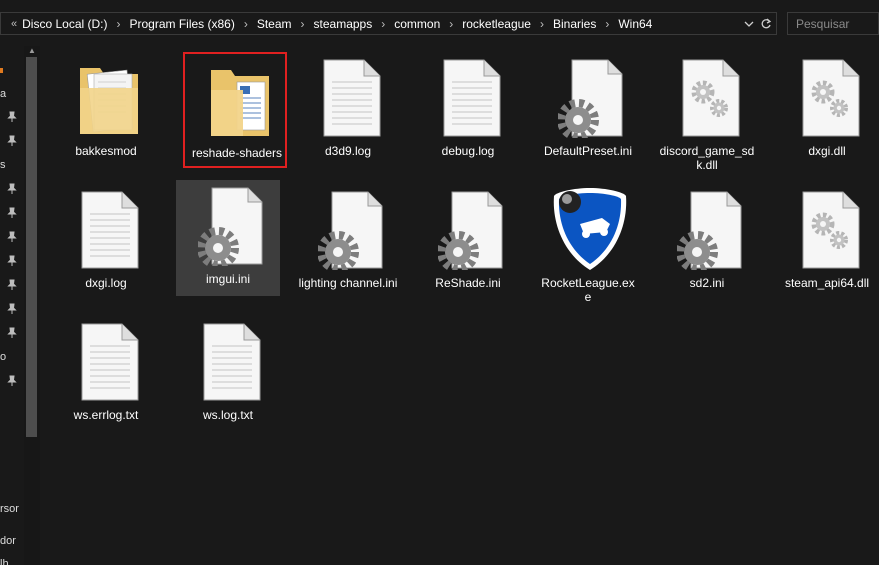 This screenshot has width=879, height=565. What do you see at coordinates (588, 151) in the screenshot?
I see `file-name: DefaultPreset.ini` at bounding box center [588, 151].